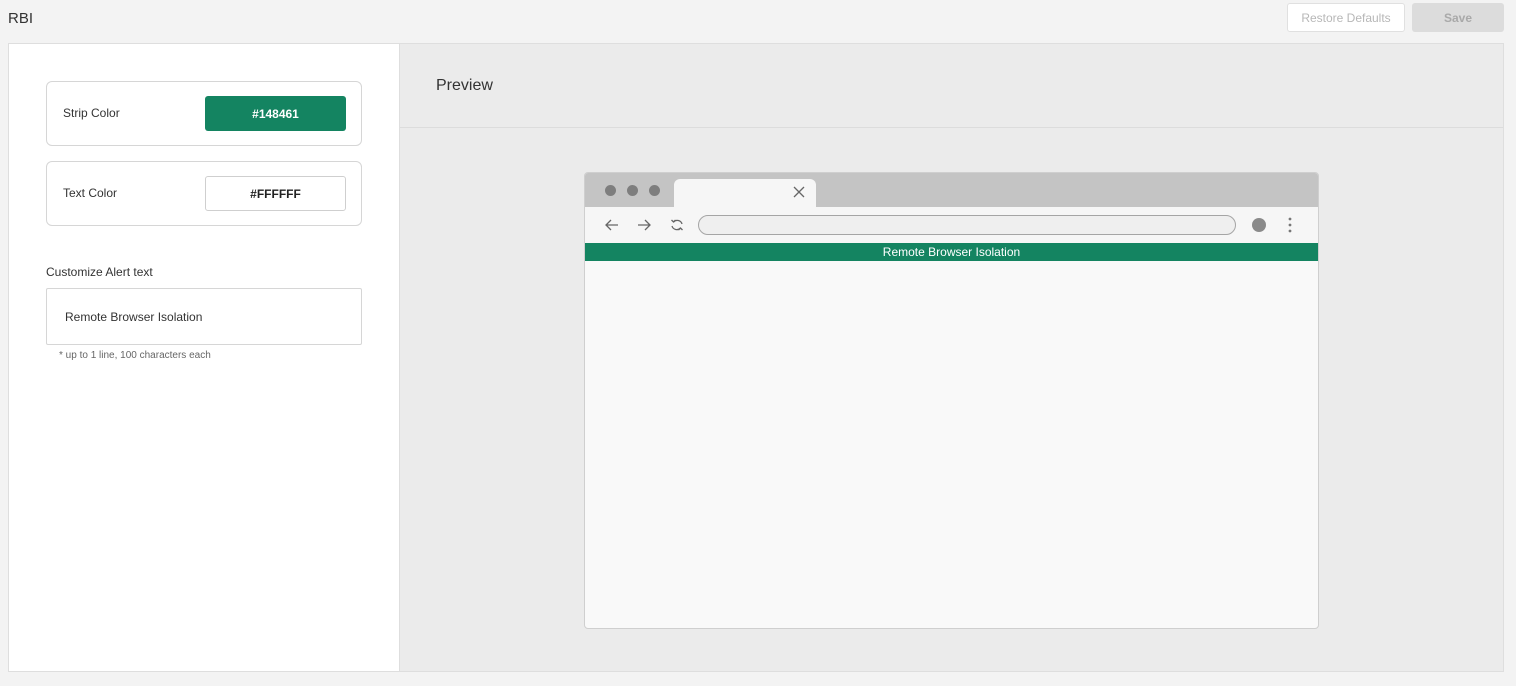 This screenshot has width=1516, height=686. What do you see at coordinates (967, 225) in the screenshot?
I see `address-bar` at bounding box center [967, 225].